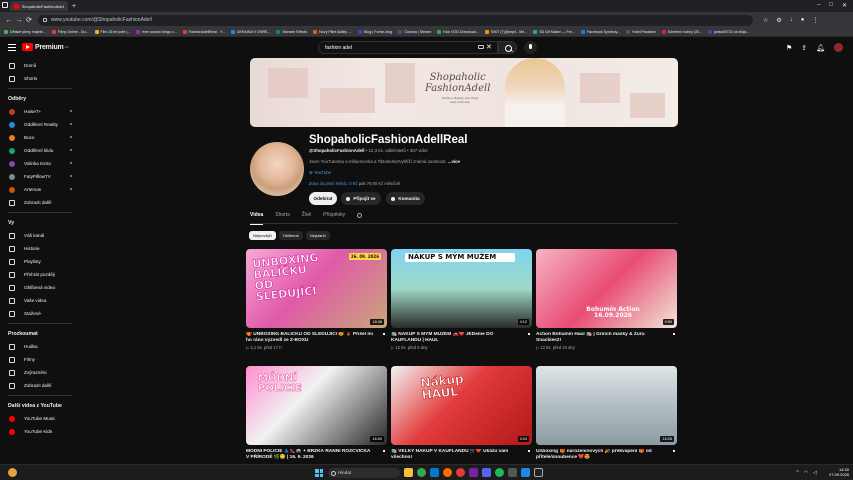  What do you see at coordinates (317, 235) in the screenshot?
I see `sort-chip: Nejstarší` at bounding box center [317, 235].